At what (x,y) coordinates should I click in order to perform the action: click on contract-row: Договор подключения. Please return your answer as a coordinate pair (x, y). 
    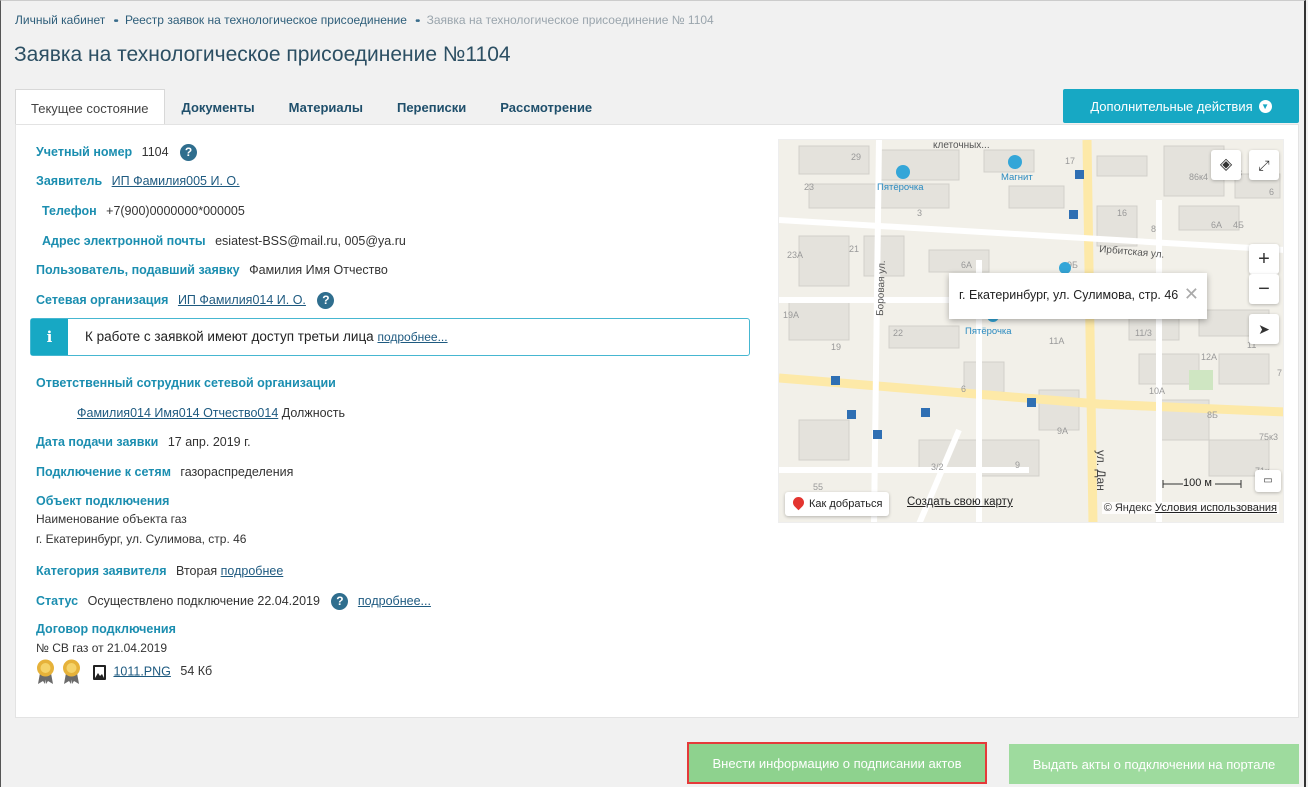
    Looking at the image, I should click on (109, 629).